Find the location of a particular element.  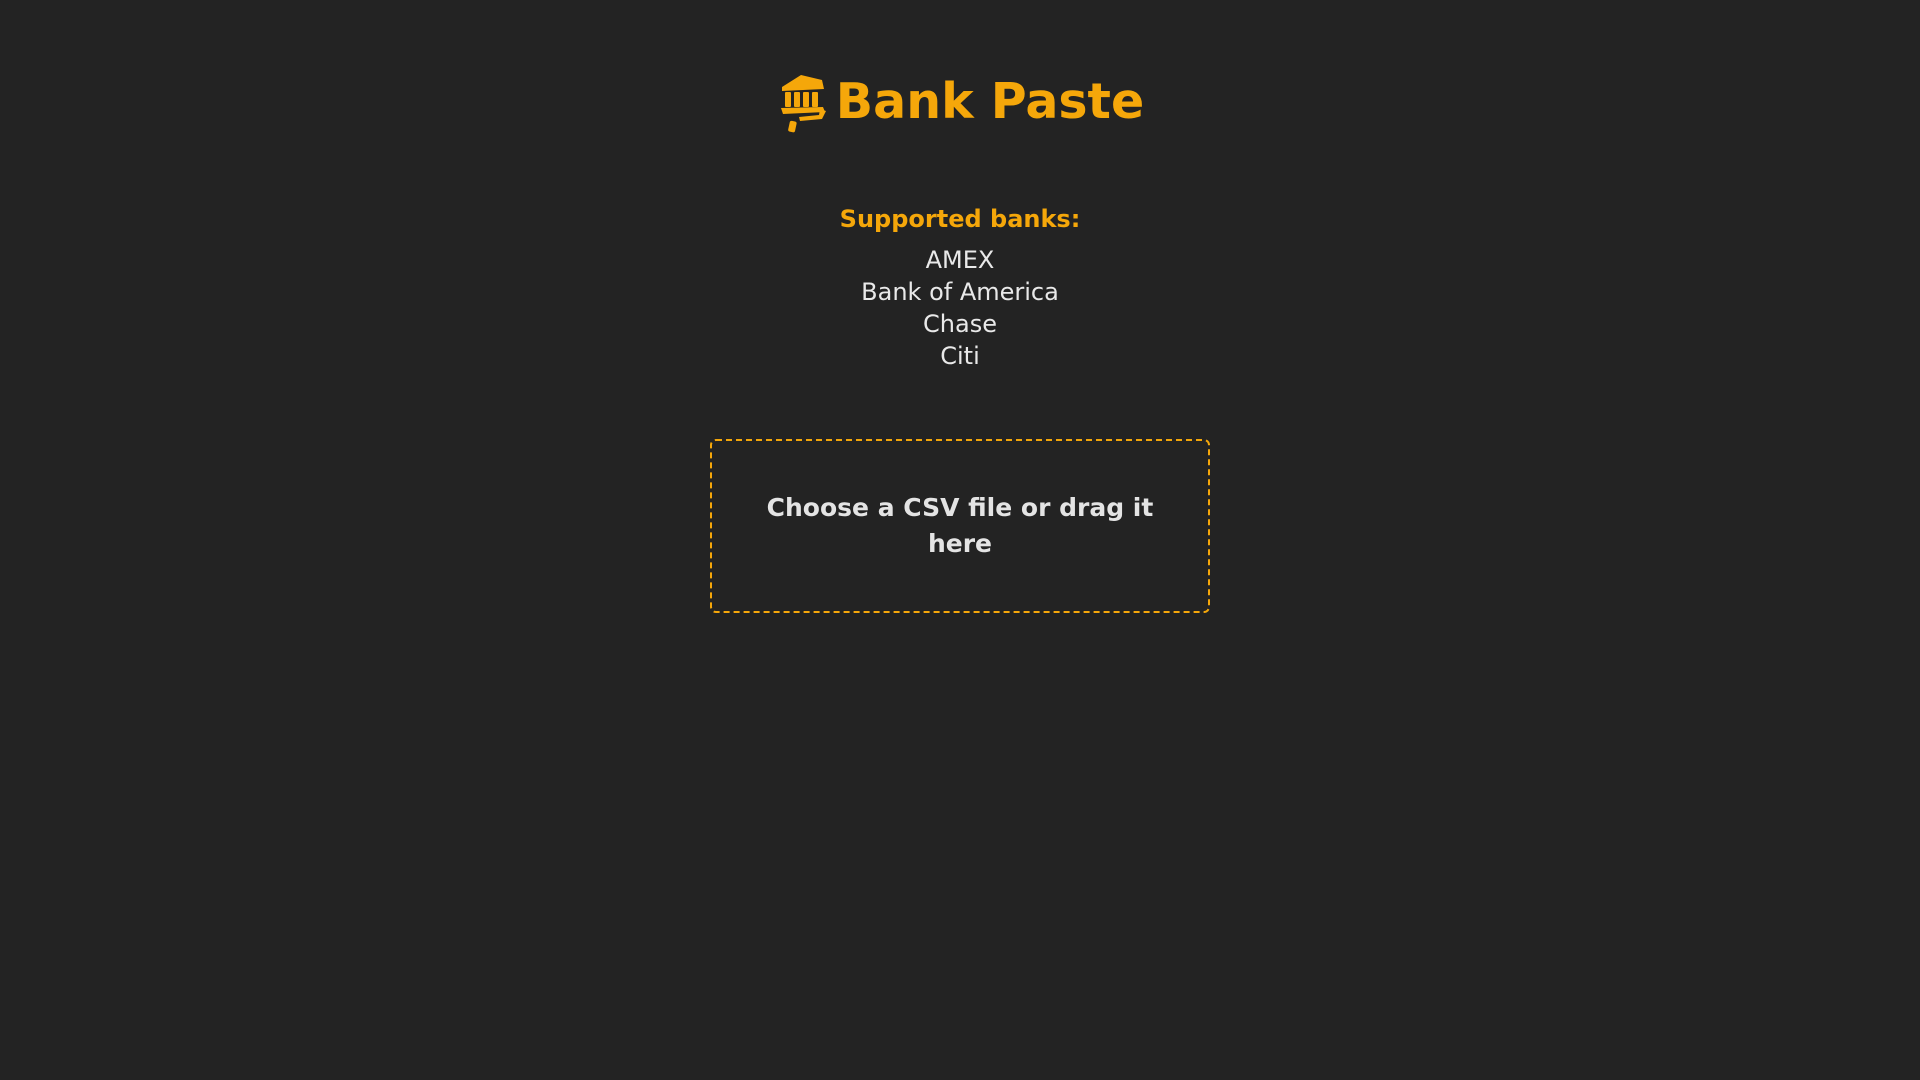

dropzone-label: Choose a CSV file or drag it here is located at coordinates (960, 525).